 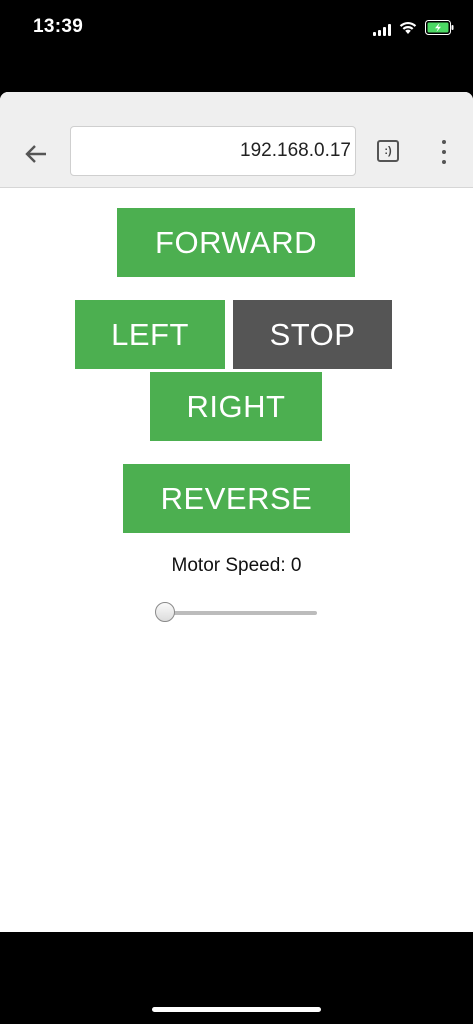 I want to click on status-time: 13:39, so click(x=58, y=26).